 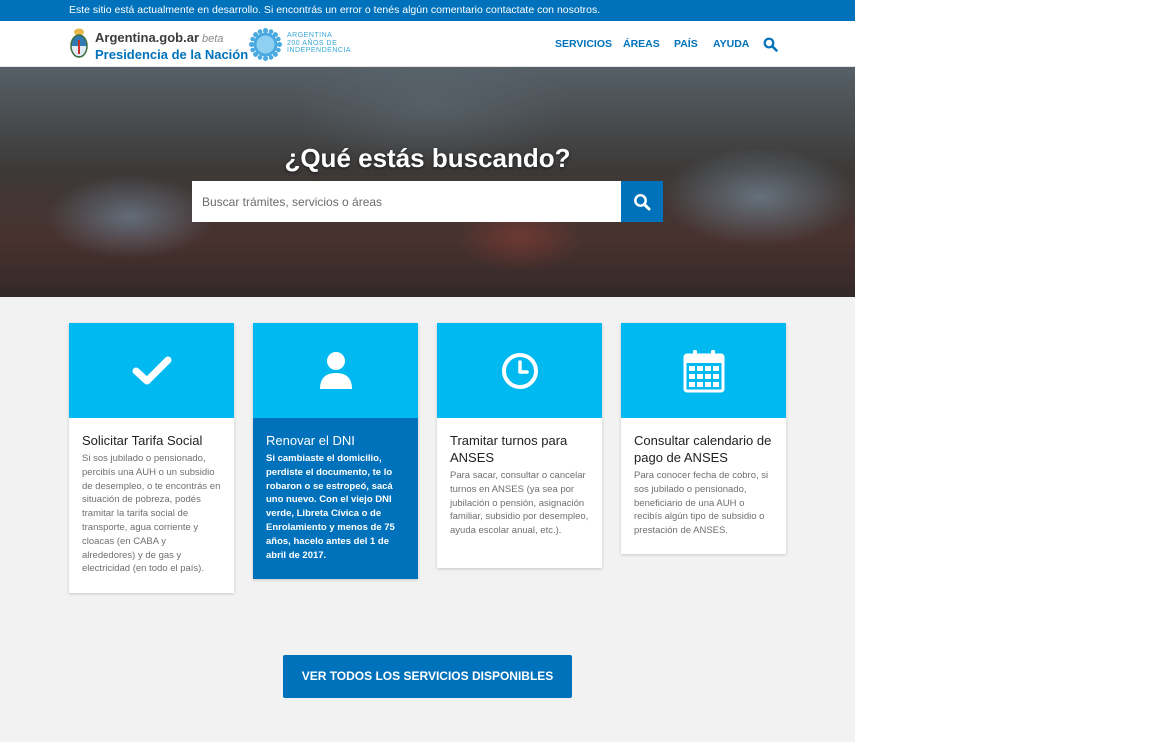 What do you see at coordinates (583, 44) in the screenshot?
I see `nav-servicios: SERVICIOS` at bounding box center [583, 44].